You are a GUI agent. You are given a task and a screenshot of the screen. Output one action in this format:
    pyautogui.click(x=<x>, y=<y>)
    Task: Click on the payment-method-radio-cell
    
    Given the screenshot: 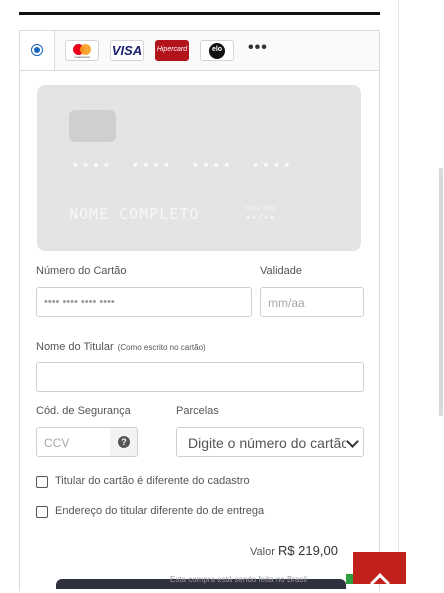 What is the action you would take?
    pyautogui.click(x=37, y=50)
    